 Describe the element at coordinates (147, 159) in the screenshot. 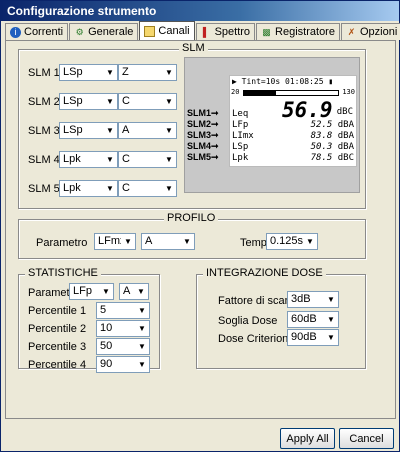

I see `slm4-weight-select: C ▼` at that location.